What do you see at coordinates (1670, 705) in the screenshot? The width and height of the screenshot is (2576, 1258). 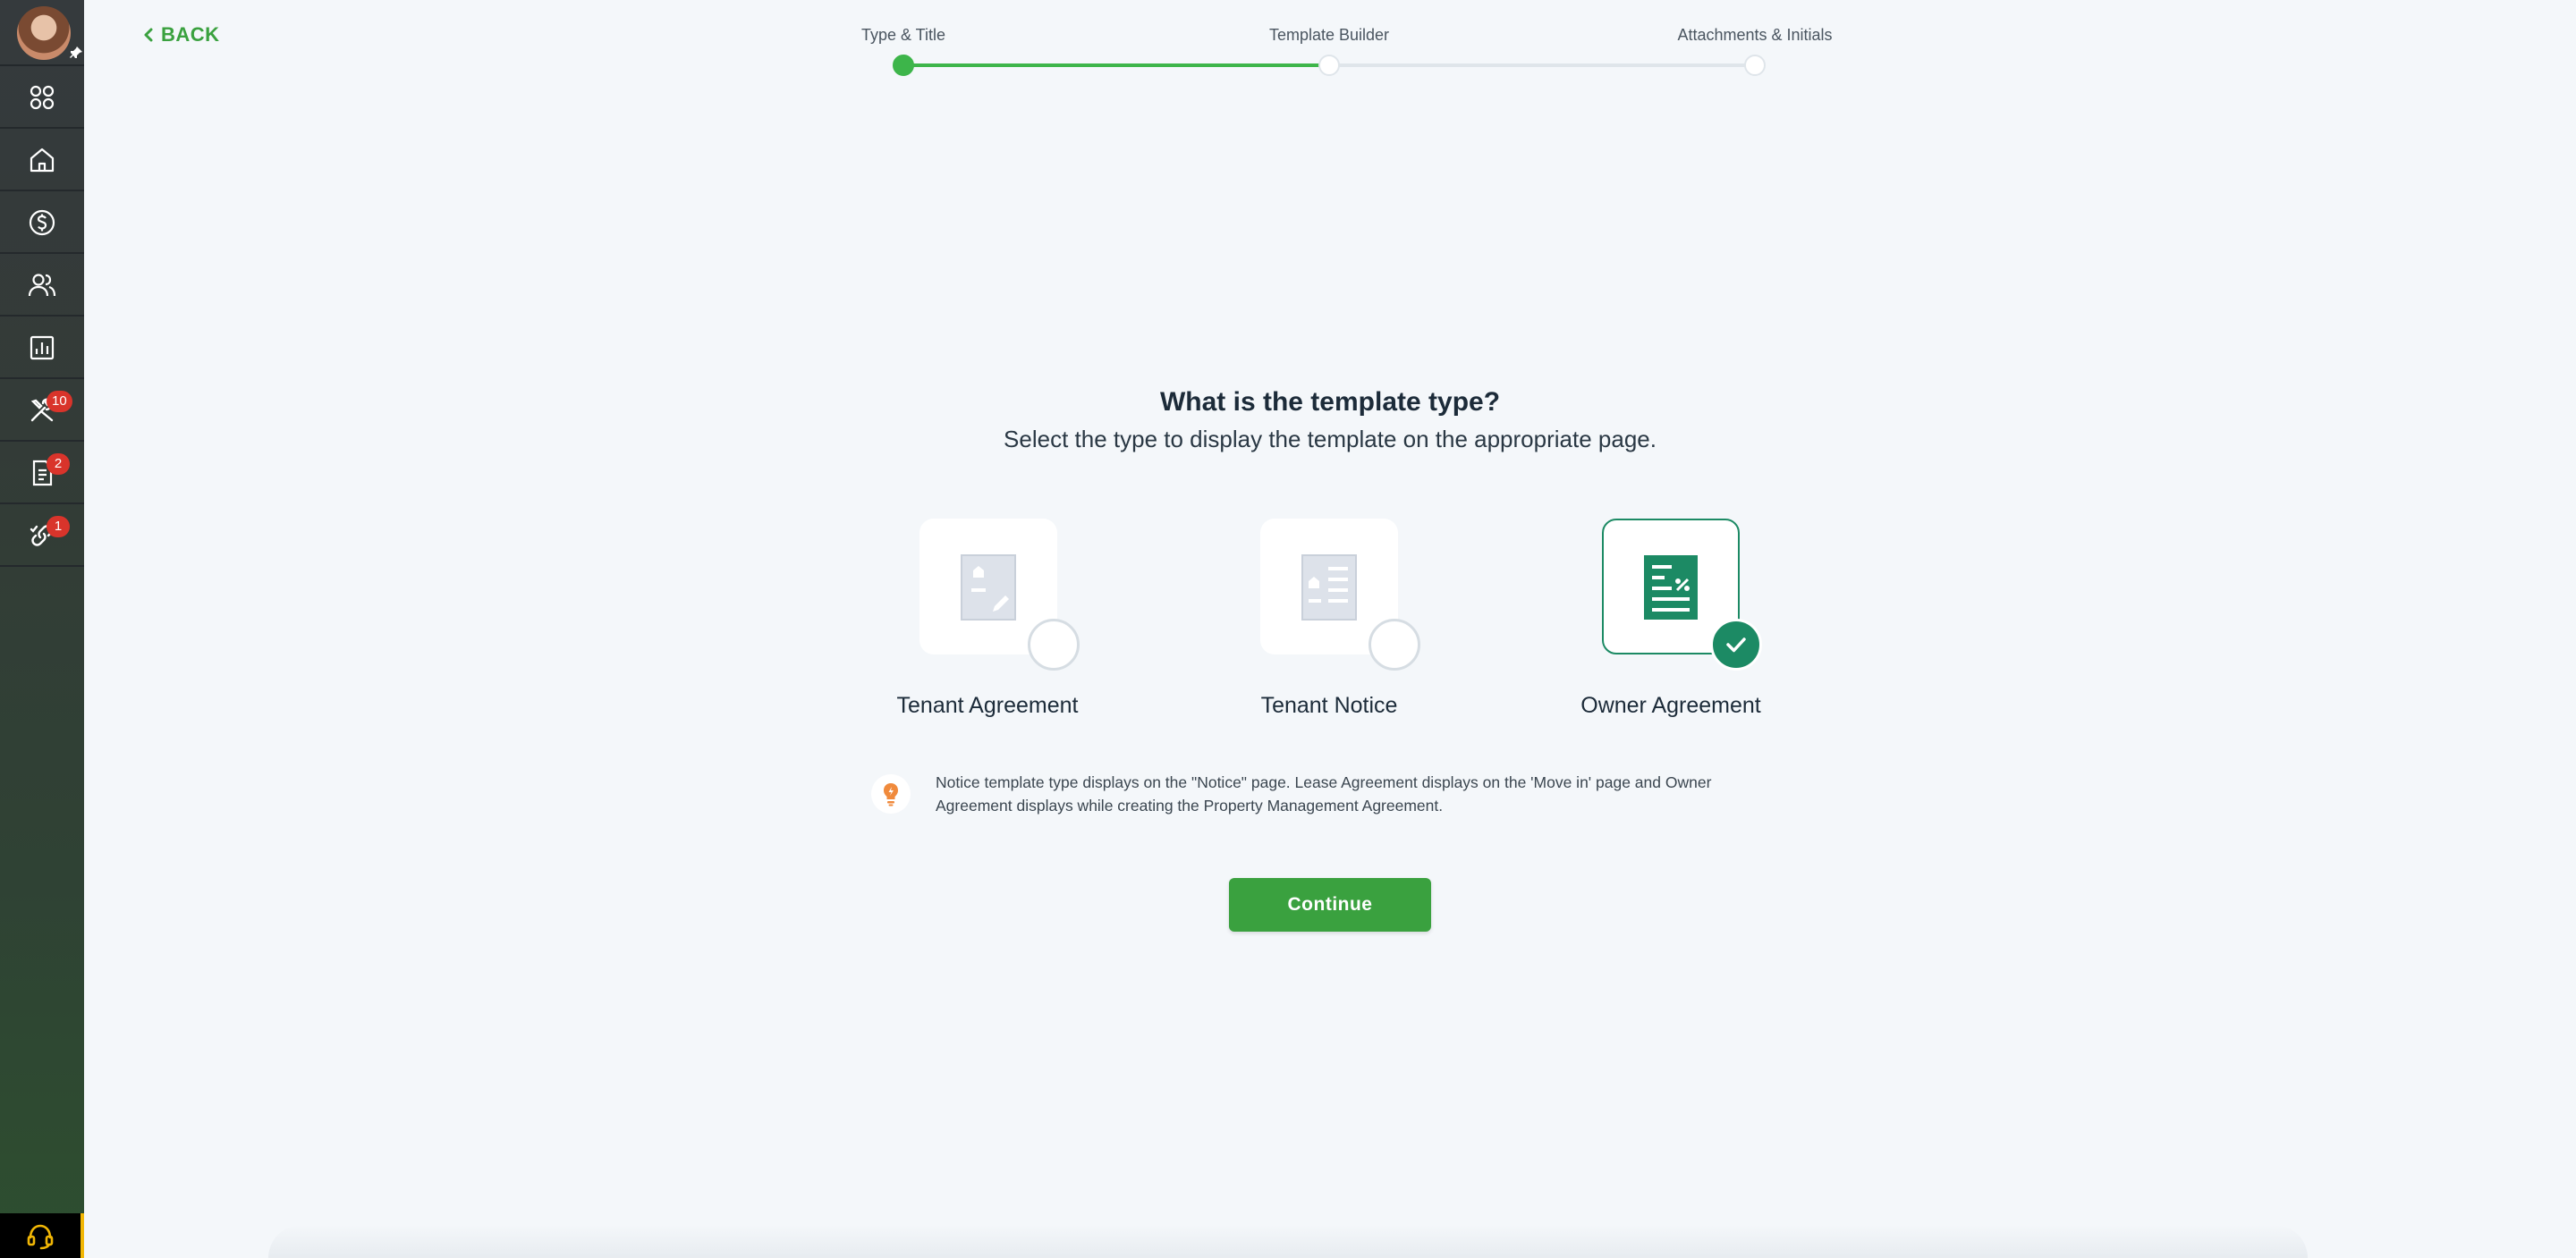 I see `owner-agreement-label: Owner Agreement` at bounding box center [1670, 705].